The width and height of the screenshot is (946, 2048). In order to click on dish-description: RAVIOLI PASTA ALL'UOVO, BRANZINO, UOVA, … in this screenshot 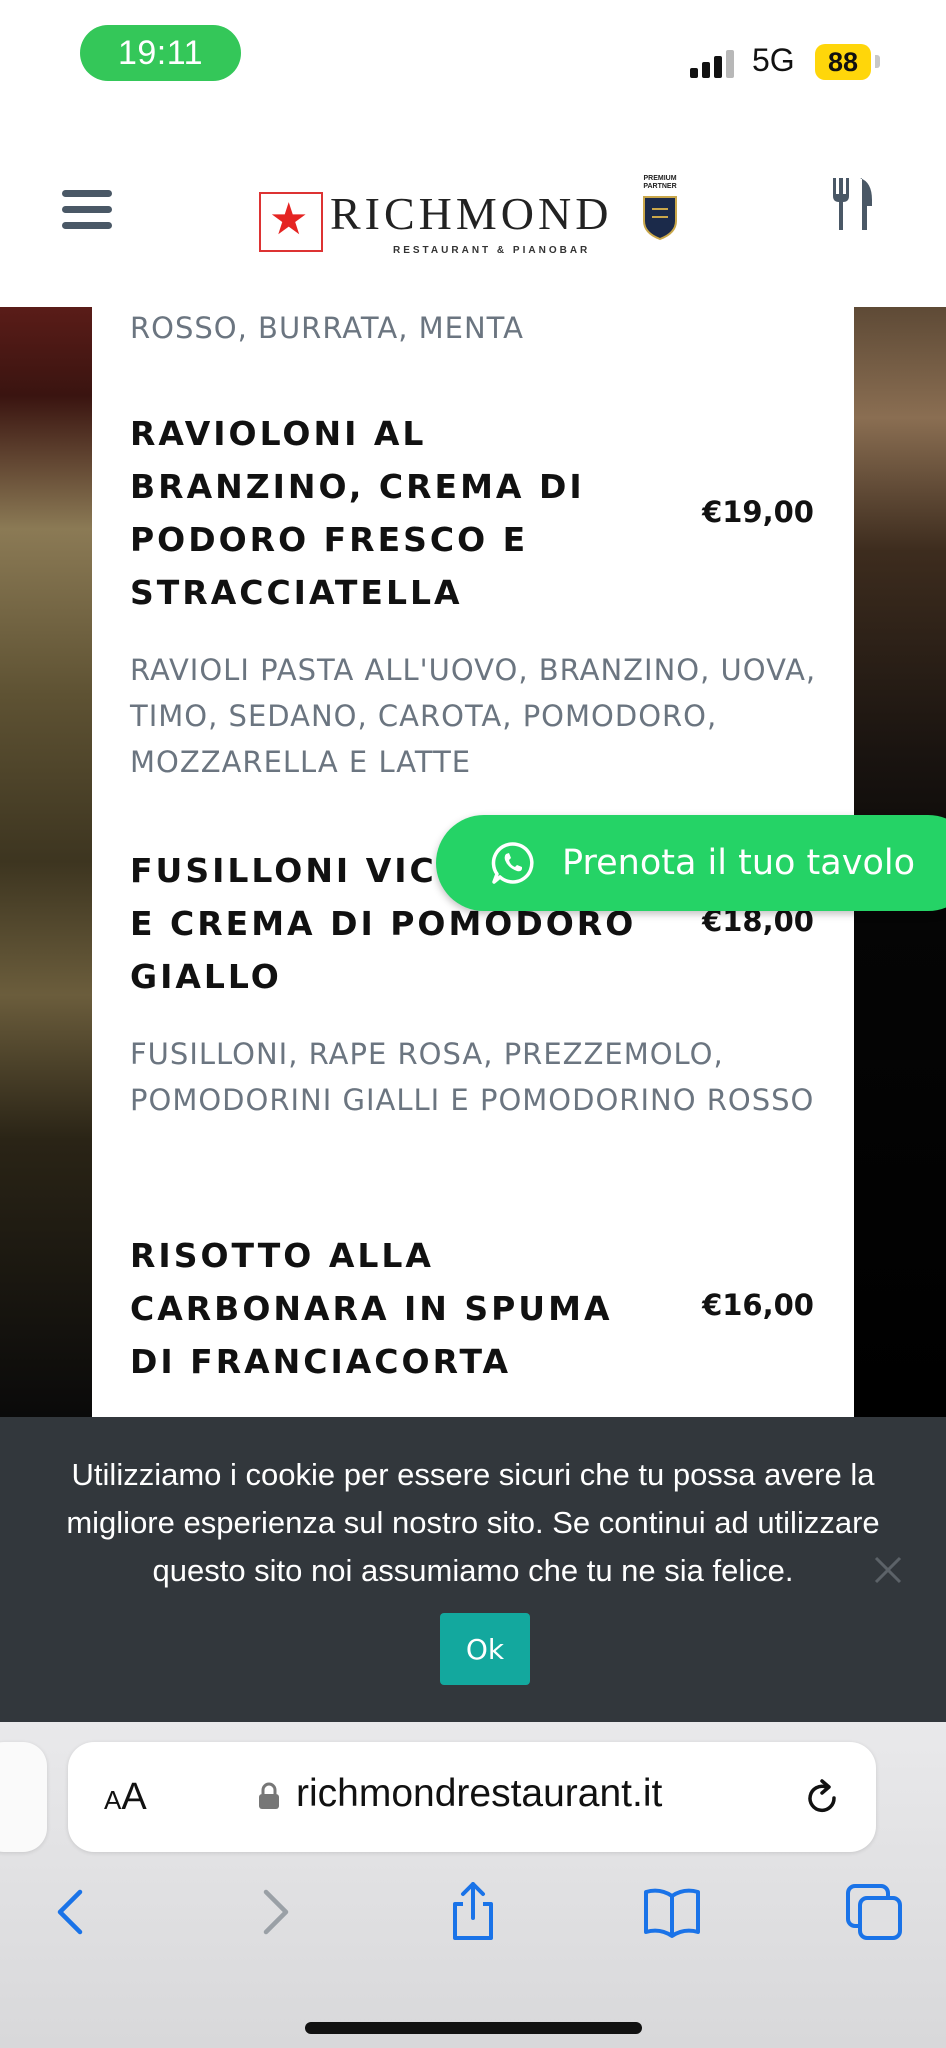, I will do `click(473, 716)`.